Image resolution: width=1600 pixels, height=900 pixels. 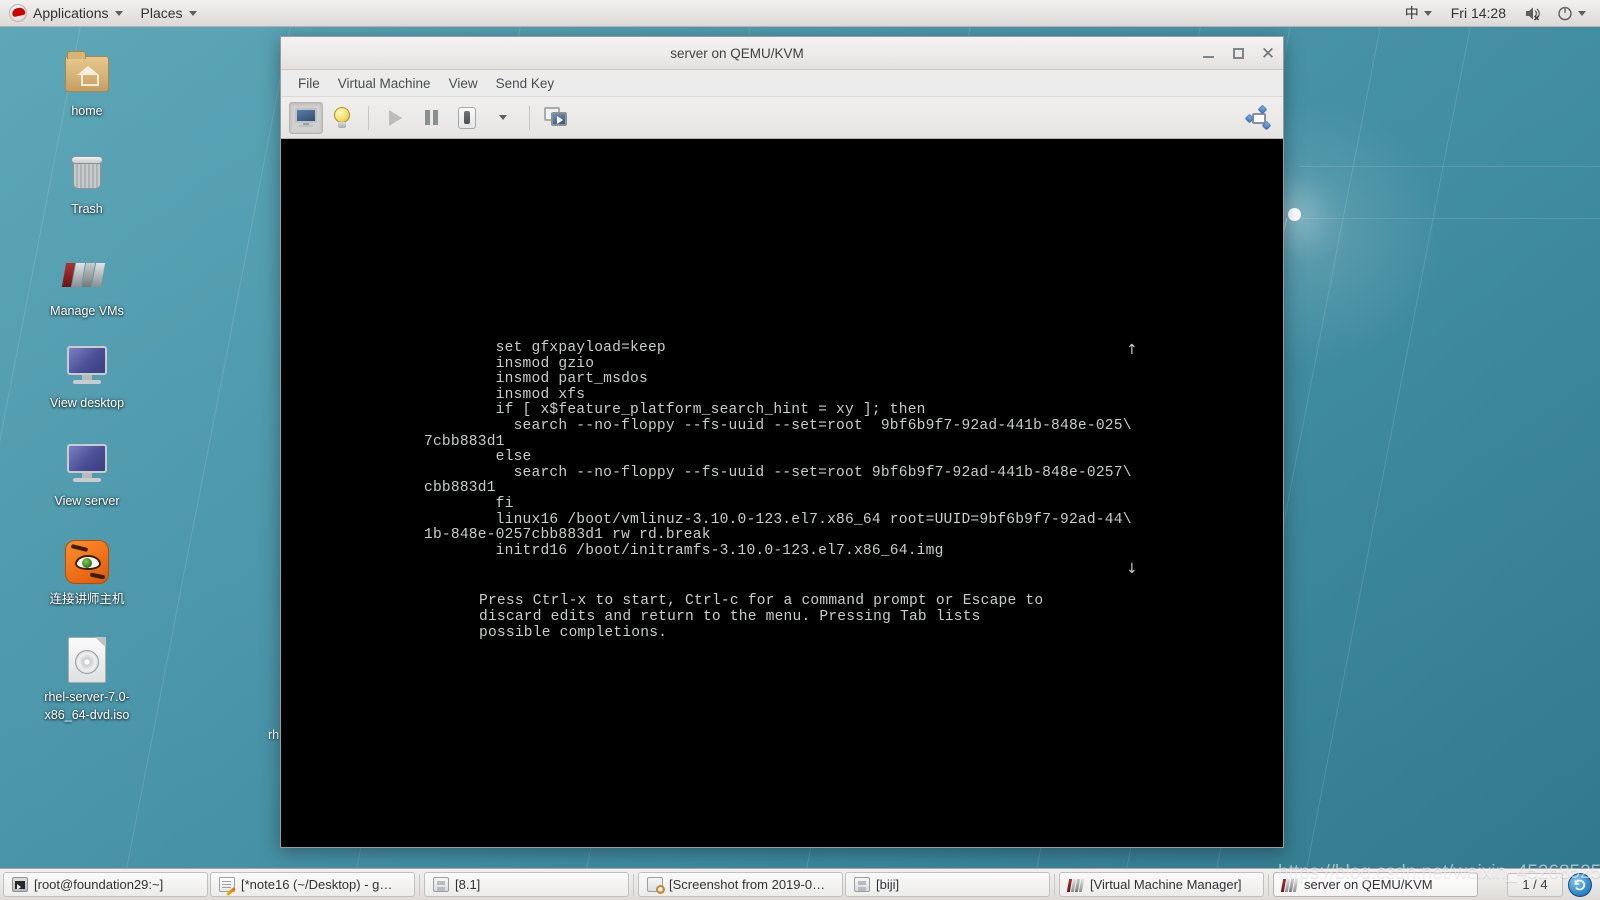 I want to click on iso-disc-icon, so click(x=87, y=660).